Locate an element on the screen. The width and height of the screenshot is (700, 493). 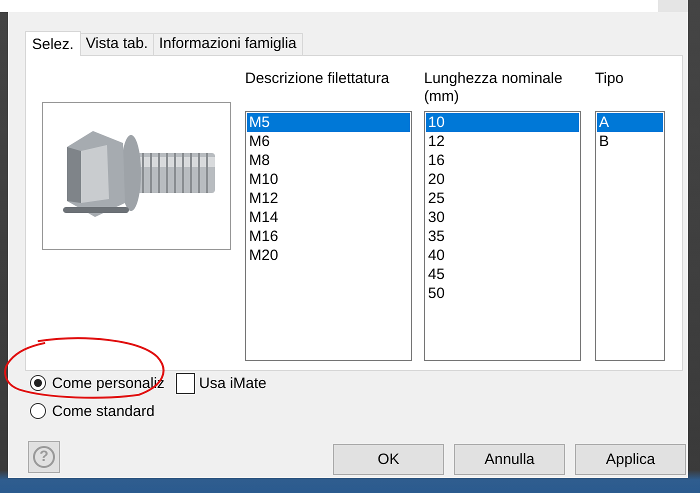
list-item: M5 is located at coordinates (328, 122).